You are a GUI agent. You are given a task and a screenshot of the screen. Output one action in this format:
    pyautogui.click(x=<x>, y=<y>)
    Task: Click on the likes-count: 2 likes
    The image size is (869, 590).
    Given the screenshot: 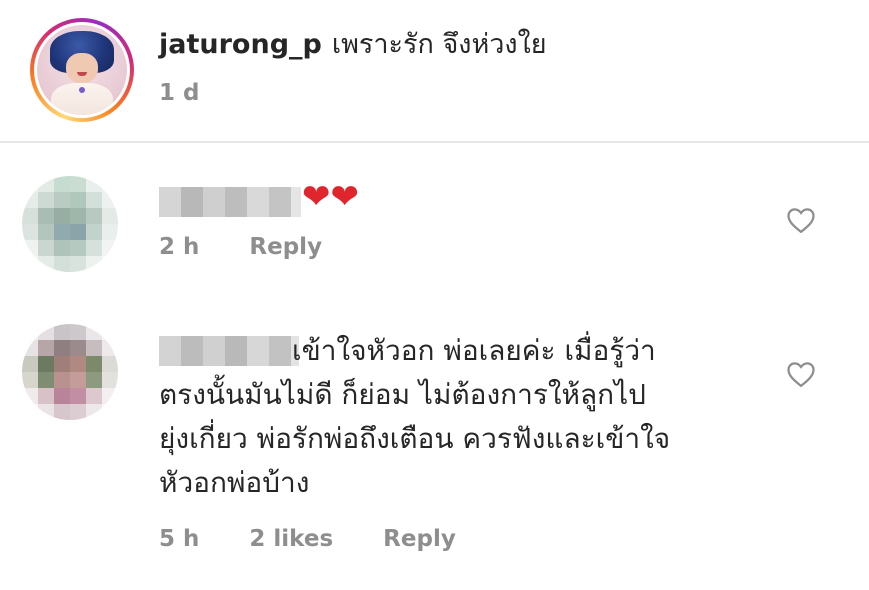 What is the action you would take?
    pyautogui.click(x=291, y=539)
    